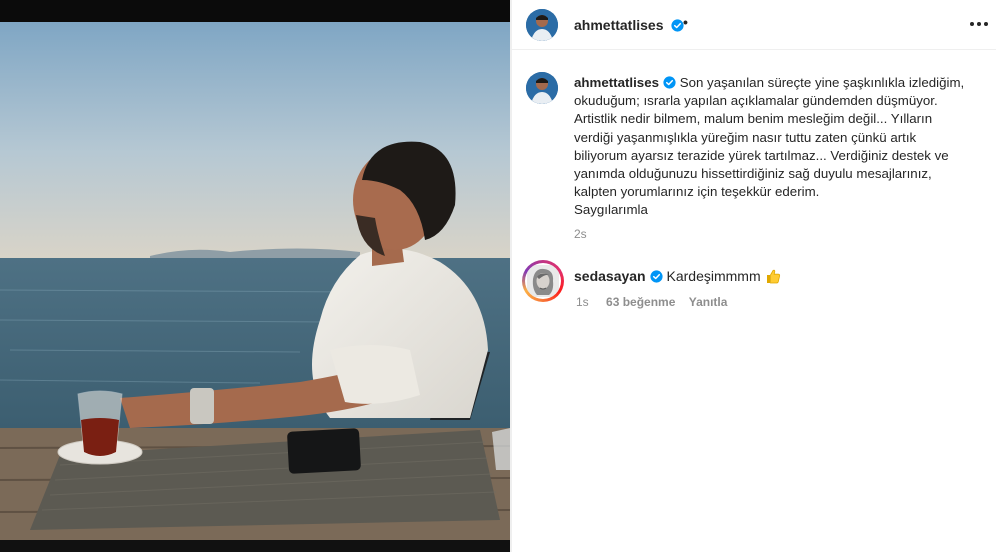 This screenshot has height=552, width=996. I want to click on caption-timestamp: 2s, so click(580, 234).